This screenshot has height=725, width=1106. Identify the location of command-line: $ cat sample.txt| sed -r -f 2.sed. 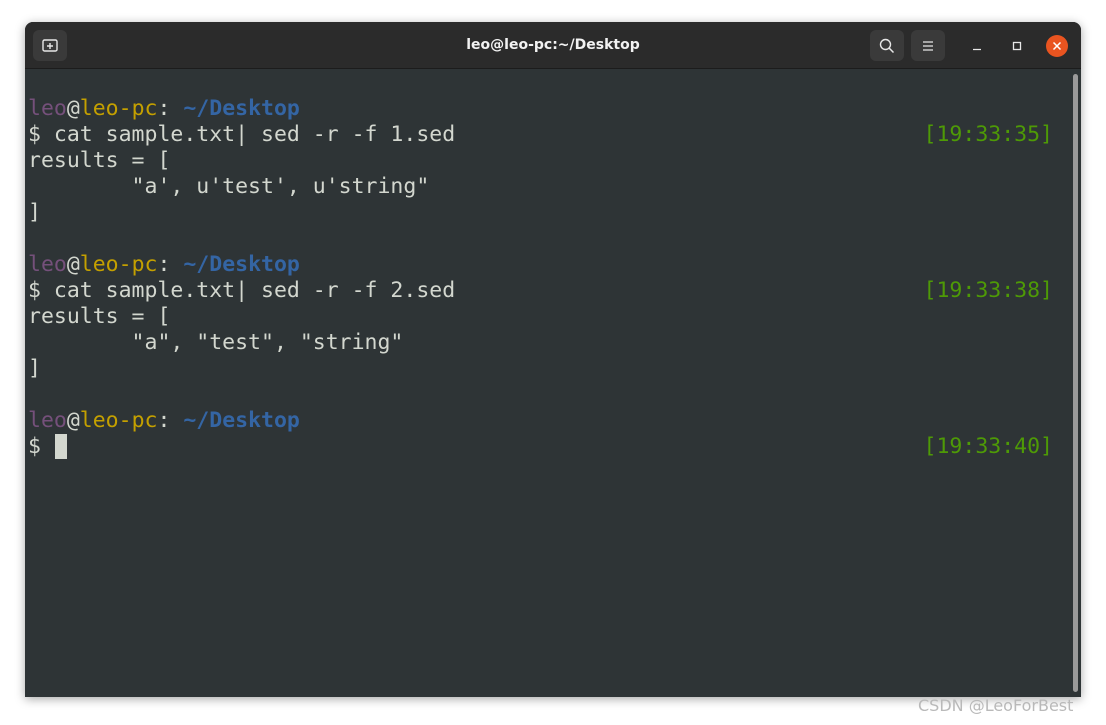
(241, 291).